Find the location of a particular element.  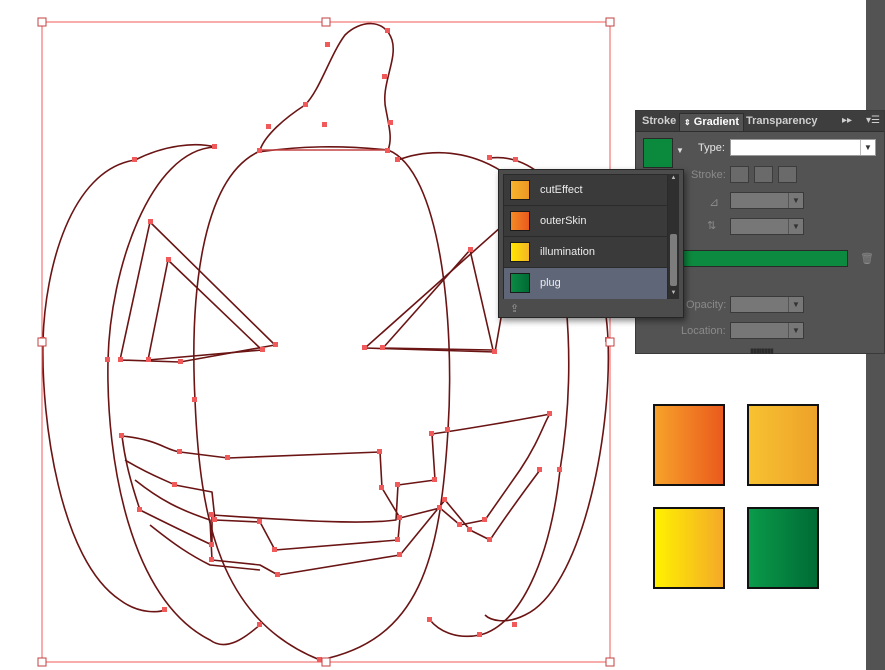

aspect-ratio-icon: ⇅ is located at coordinates (712, 226).